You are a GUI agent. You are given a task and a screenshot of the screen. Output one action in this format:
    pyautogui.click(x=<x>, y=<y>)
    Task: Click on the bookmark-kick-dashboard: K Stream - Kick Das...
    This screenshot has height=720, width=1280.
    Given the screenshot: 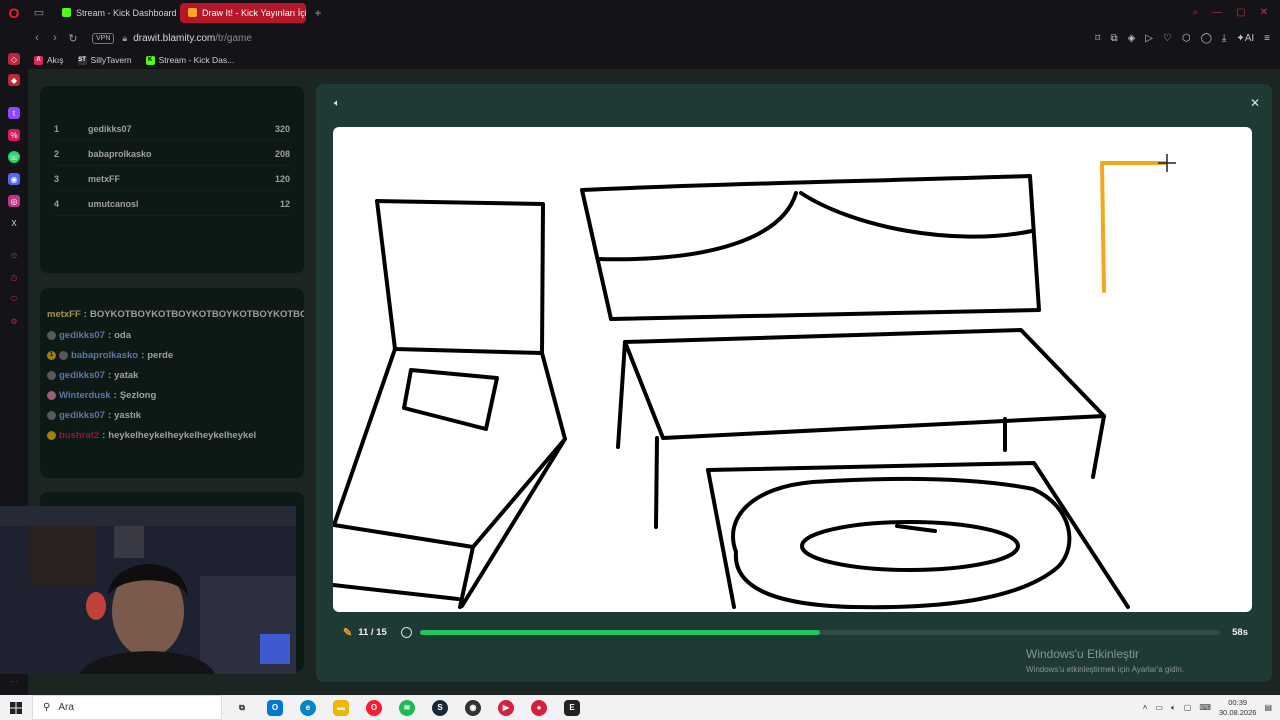 What is the action you would take?
    pyautogui.click(x=190, y=60)
    